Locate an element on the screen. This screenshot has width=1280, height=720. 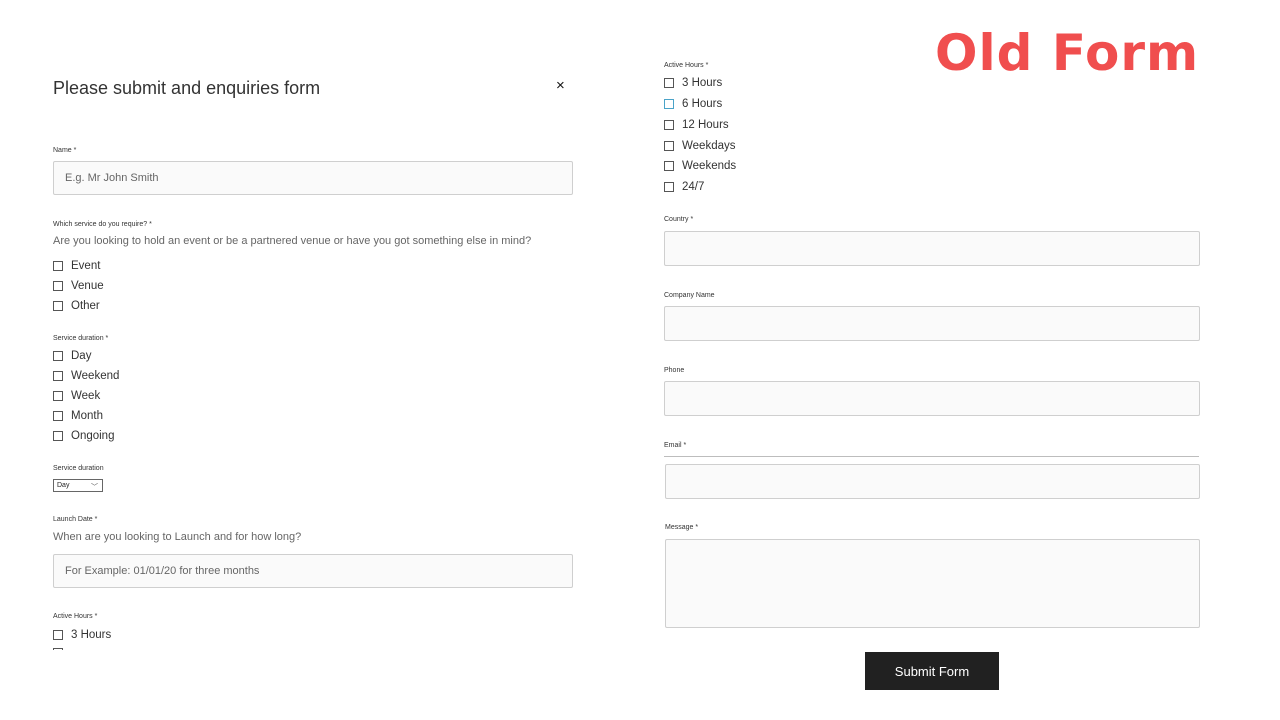
name-input: E.g. Mr John Smith is located at coordinates (313, 178).